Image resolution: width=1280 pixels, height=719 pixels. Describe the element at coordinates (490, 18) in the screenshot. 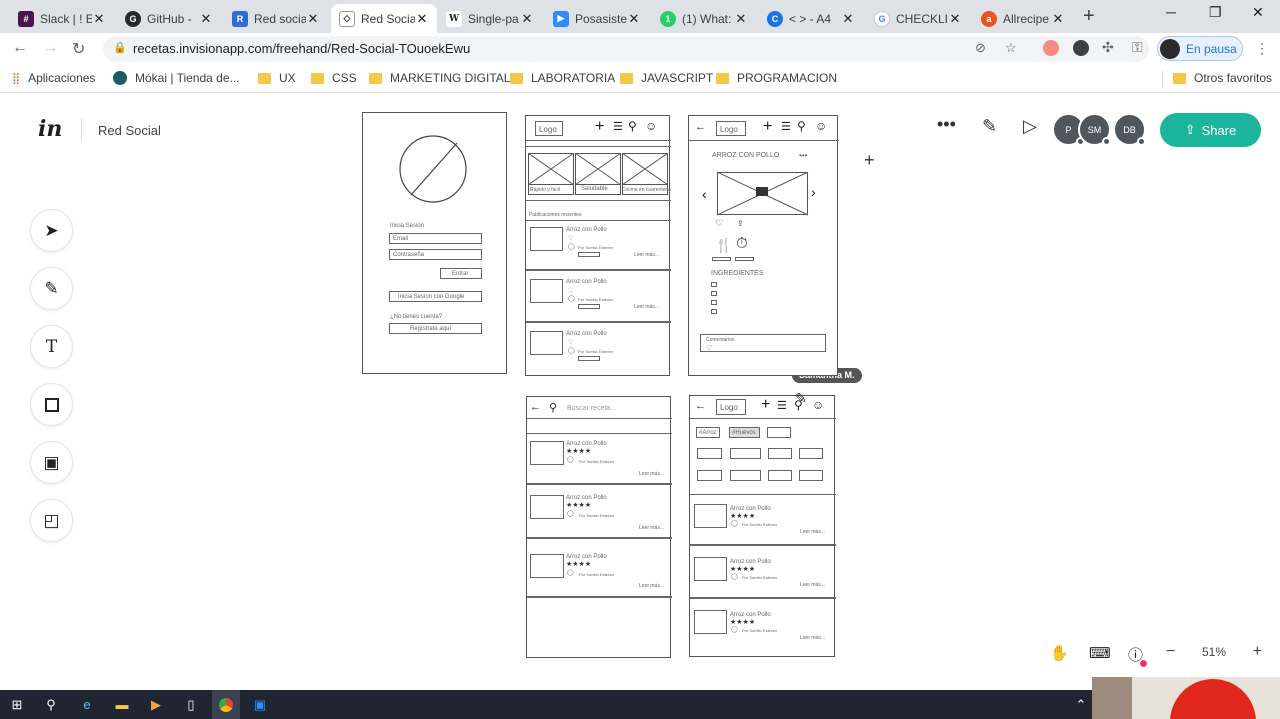

I see `tab-wikipedia: W Single-pa ✕` at that location.